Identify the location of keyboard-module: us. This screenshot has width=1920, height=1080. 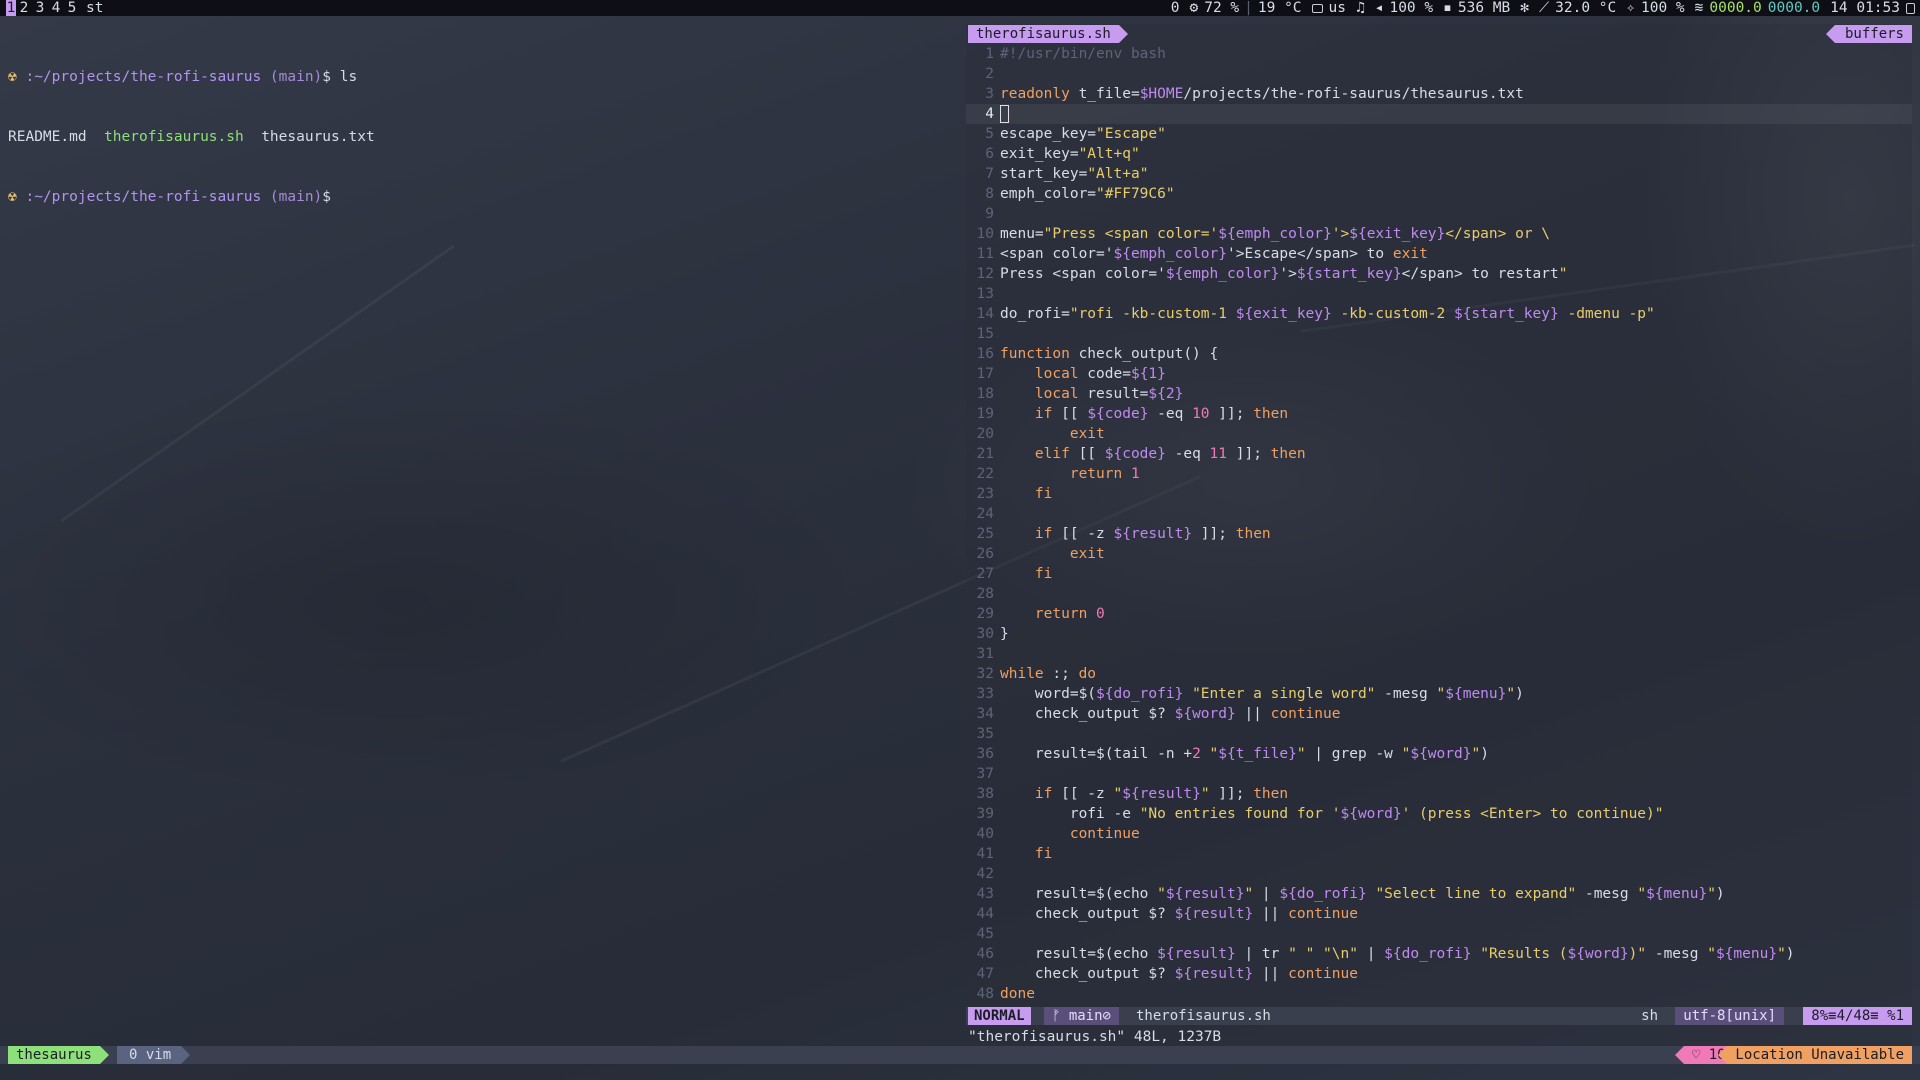
(1329, 8).